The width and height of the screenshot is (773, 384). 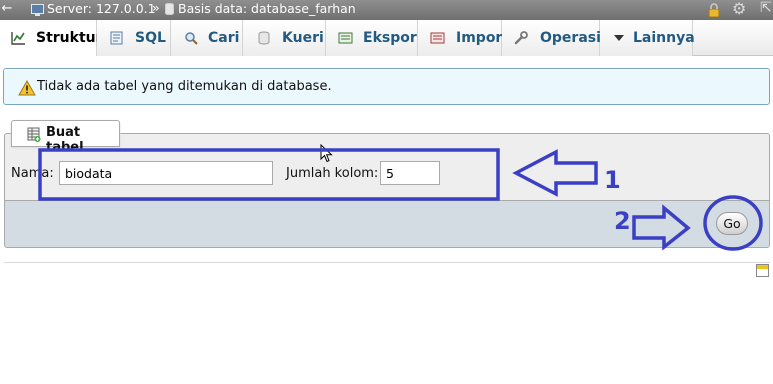 What do you see at coordinates (116, 38) in the screenshot?
I see `sql-icon` at bounding box center [116, 38].